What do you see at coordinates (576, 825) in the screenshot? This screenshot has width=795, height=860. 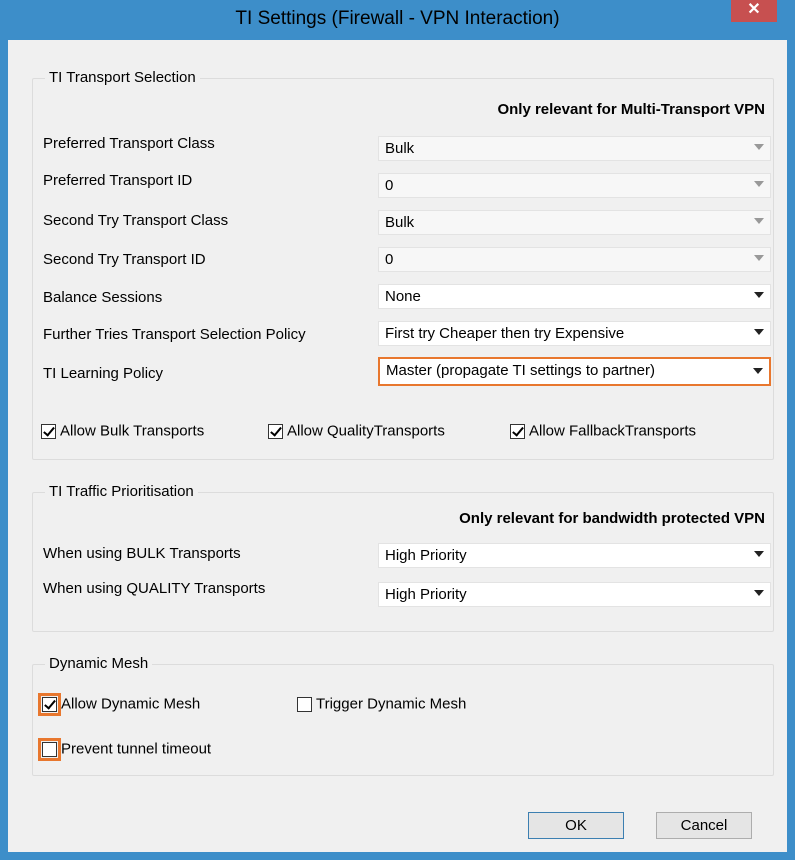 I see `ok-button: OK` at bounding box center [576, 825].